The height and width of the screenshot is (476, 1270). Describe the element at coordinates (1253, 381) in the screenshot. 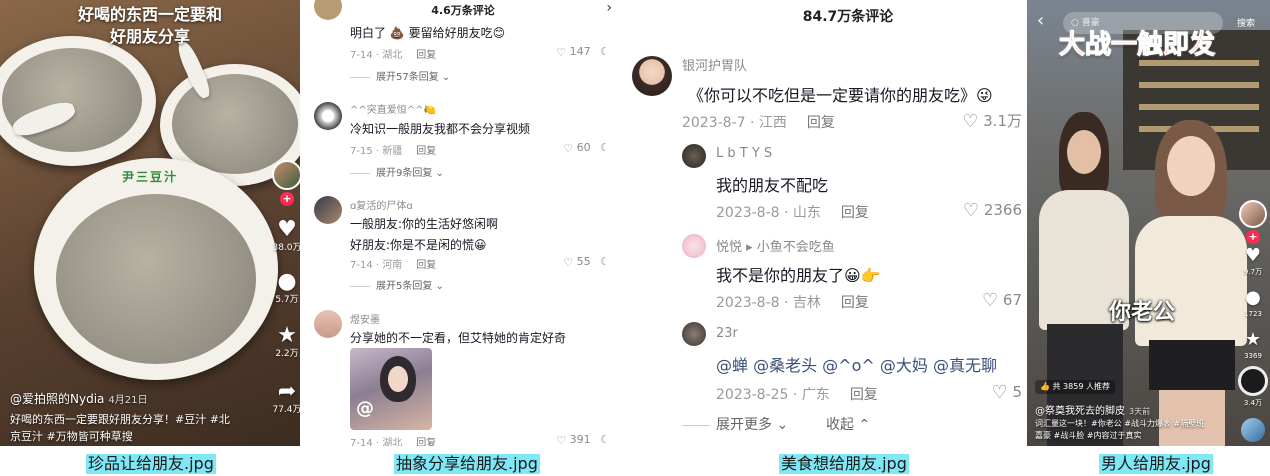

I see `music-disc-icon` at that location.